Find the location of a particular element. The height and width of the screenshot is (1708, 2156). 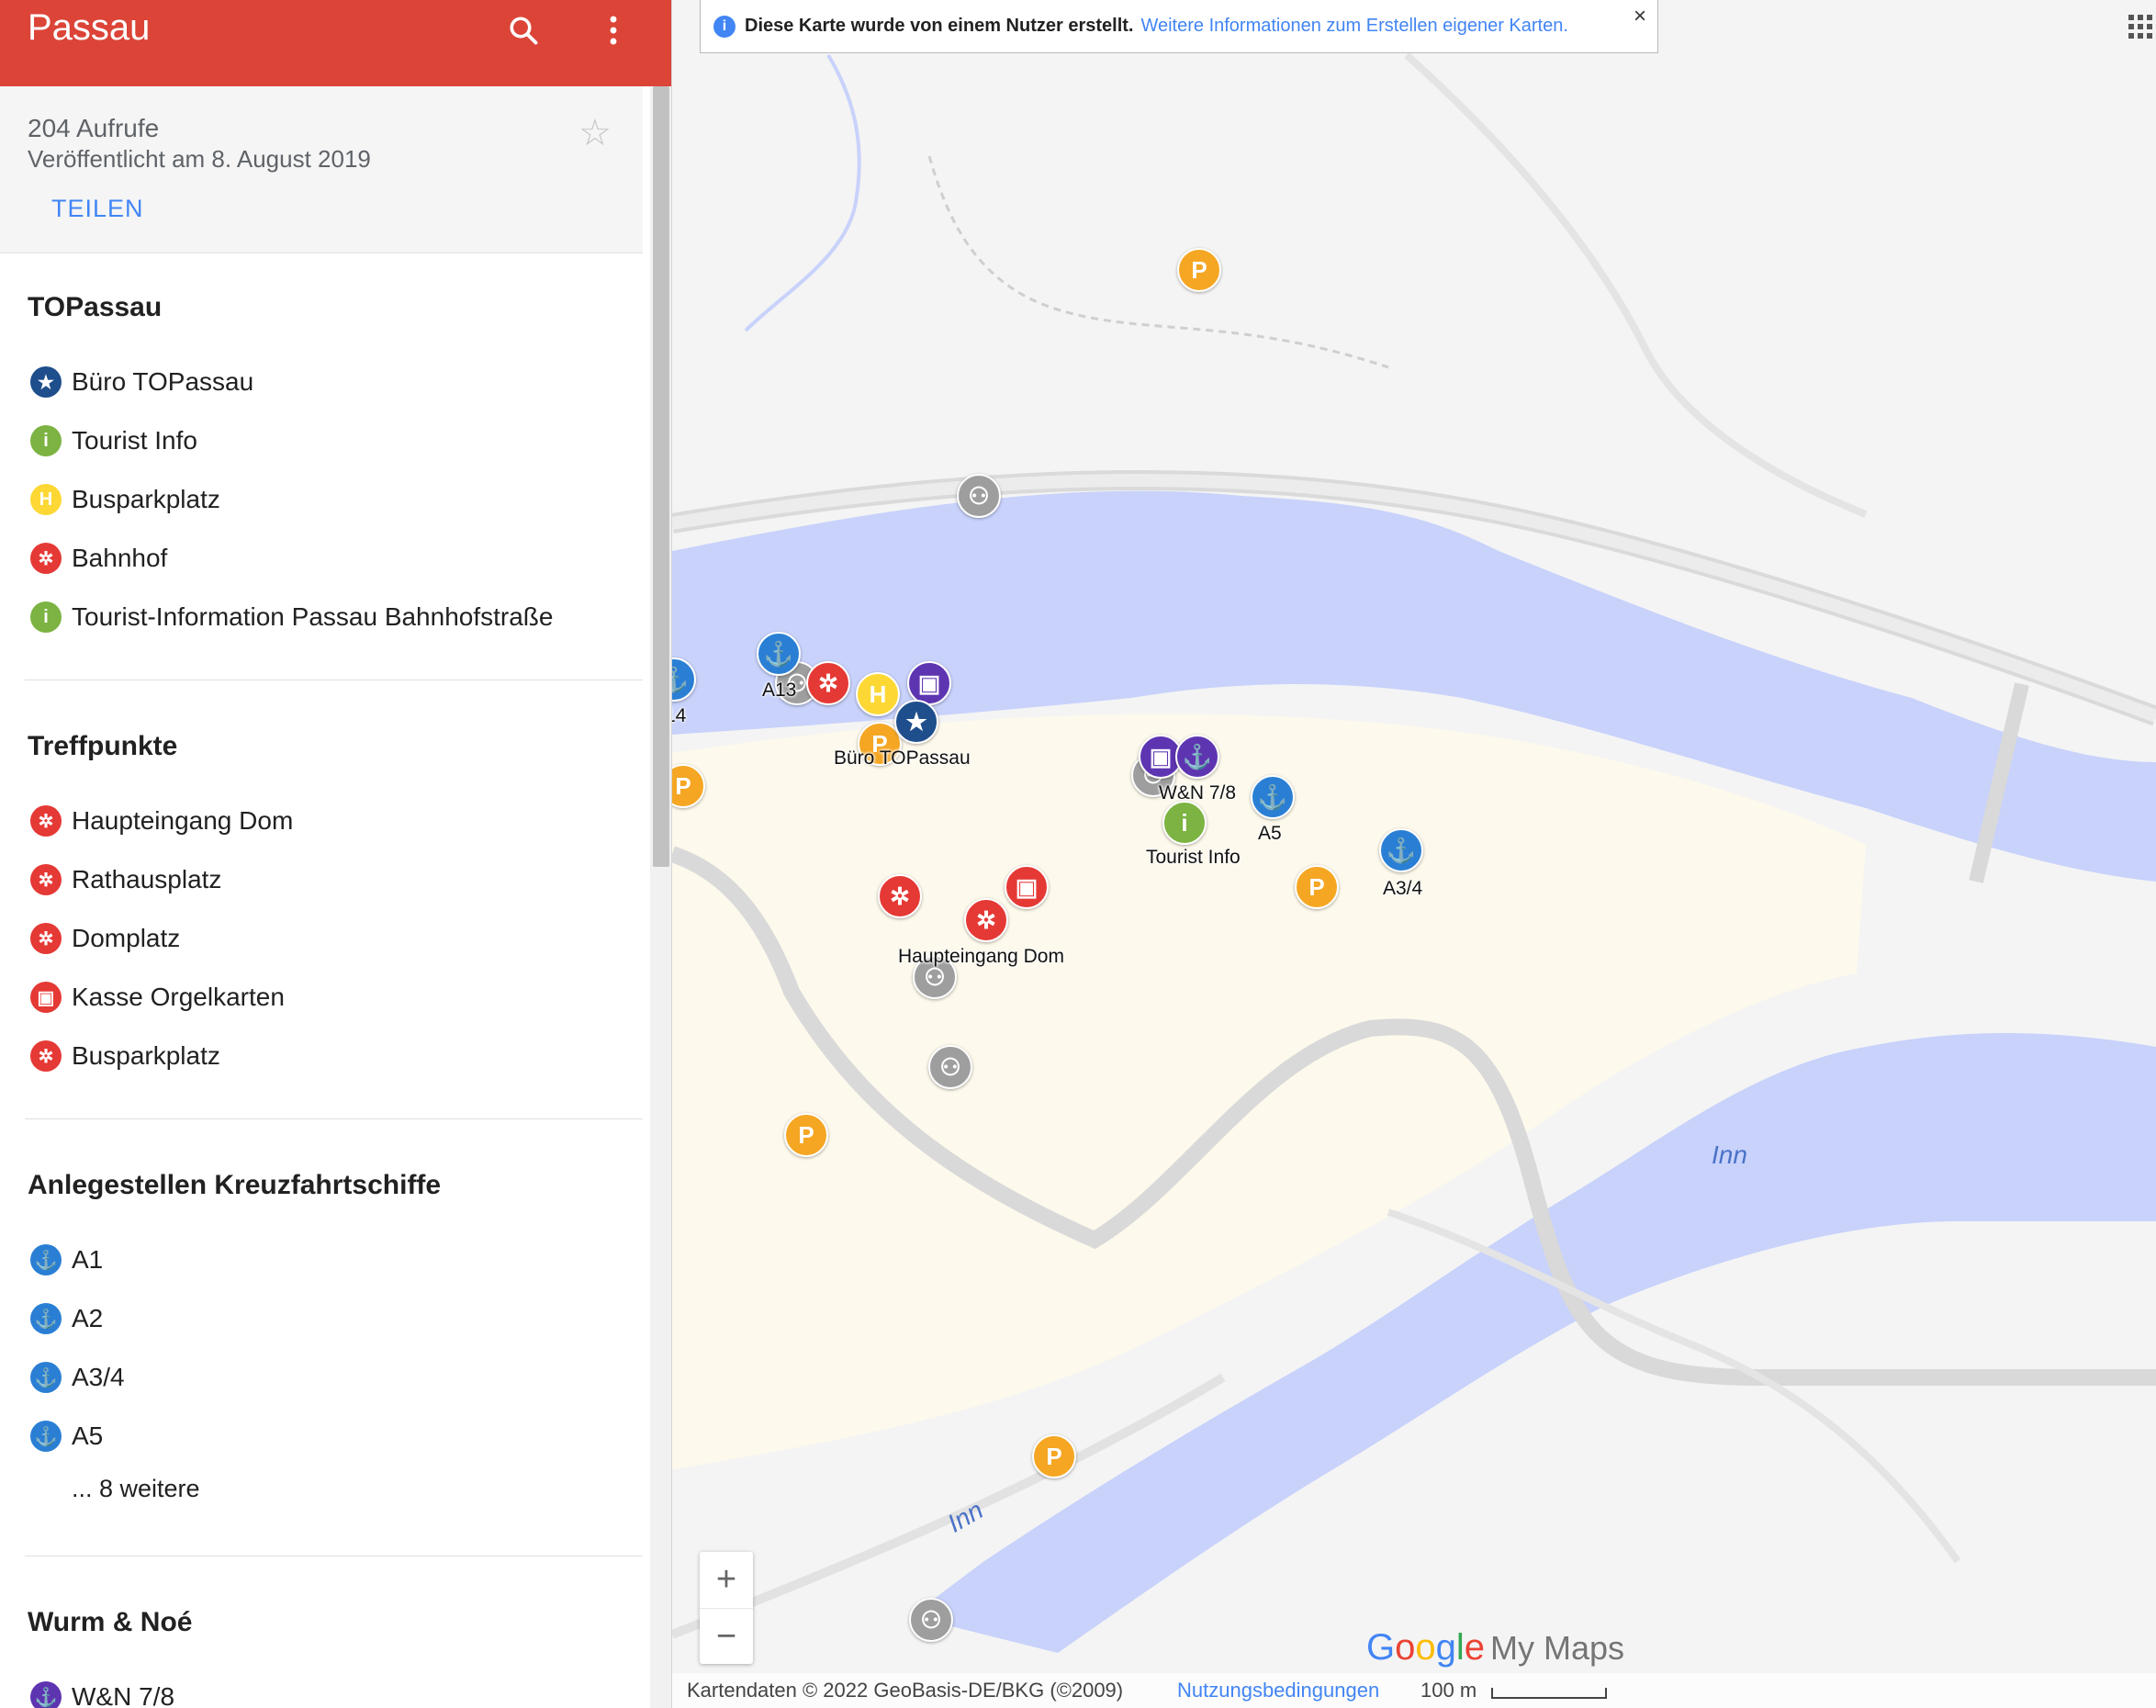

layer-item-label: Tourist Info is located at coordinates (134, 441).